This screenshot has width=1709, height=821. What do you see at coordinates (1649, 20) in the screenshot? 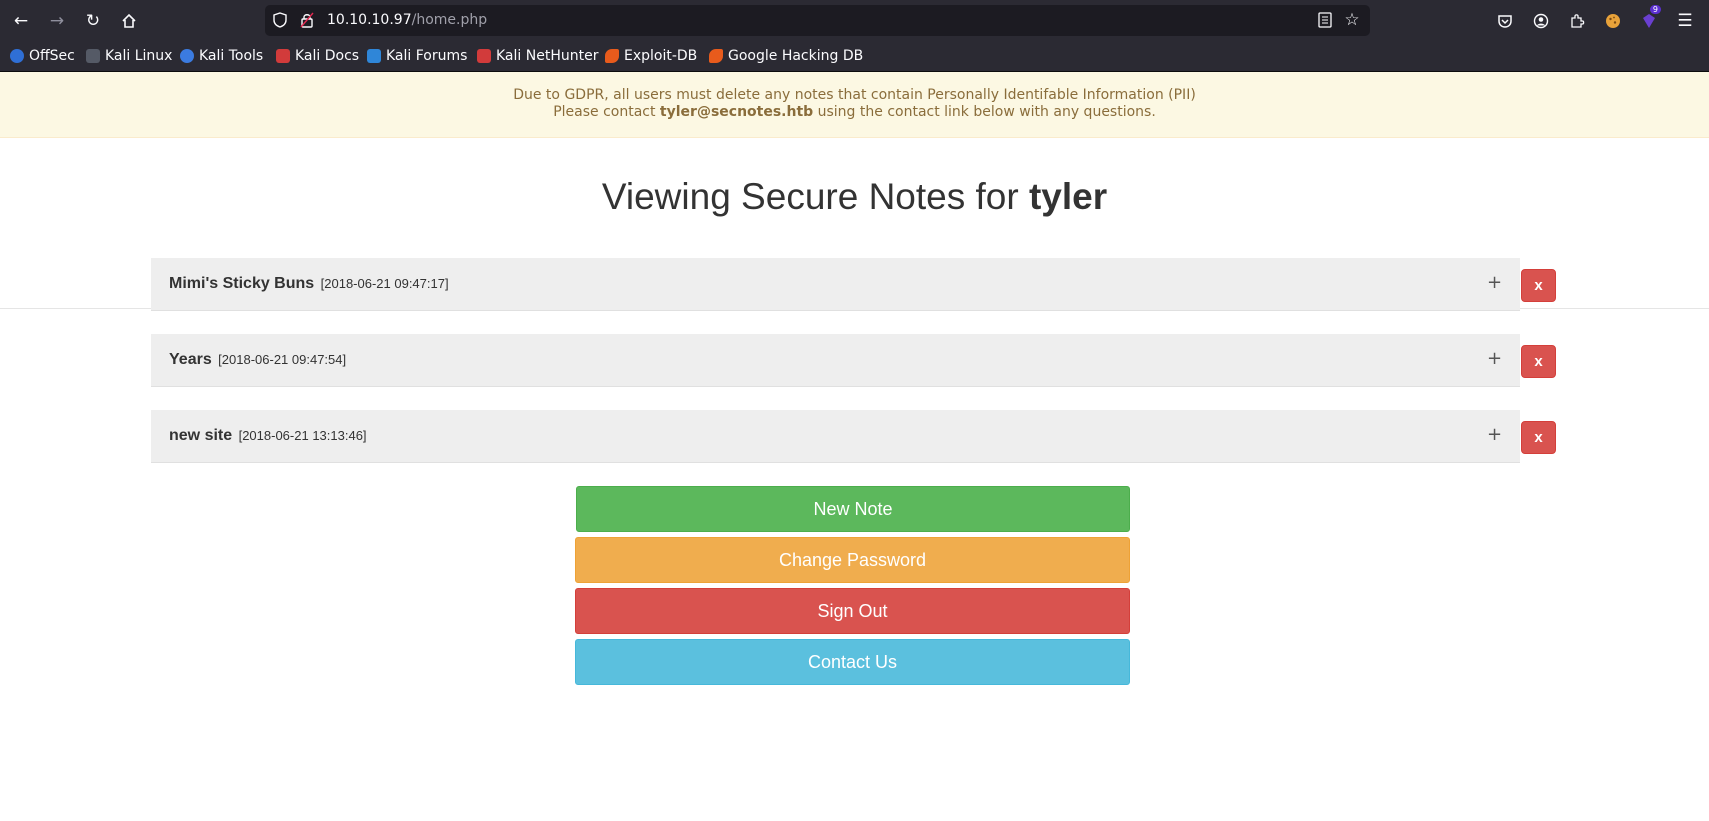
I see `foxyproxy-icon: 9` at bounding box center [1649, 20].